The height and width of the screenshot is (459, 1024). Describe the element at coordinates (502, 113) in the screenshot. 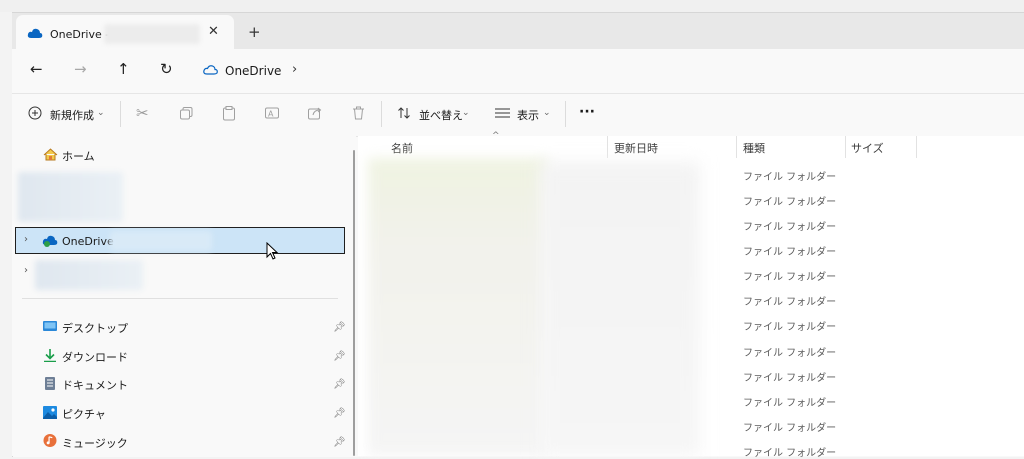

I see `view-icon` at that location.